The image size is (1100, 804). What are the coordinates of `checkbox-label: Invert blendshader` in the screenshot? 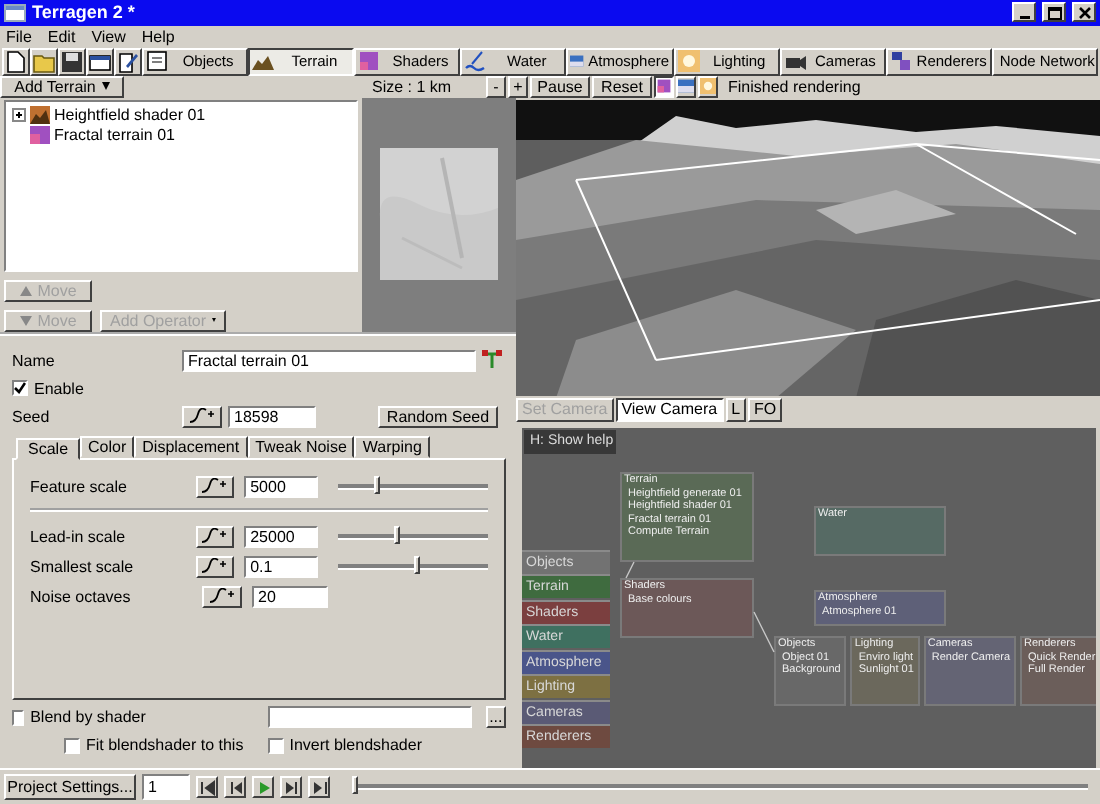 It's located at (355, 745).